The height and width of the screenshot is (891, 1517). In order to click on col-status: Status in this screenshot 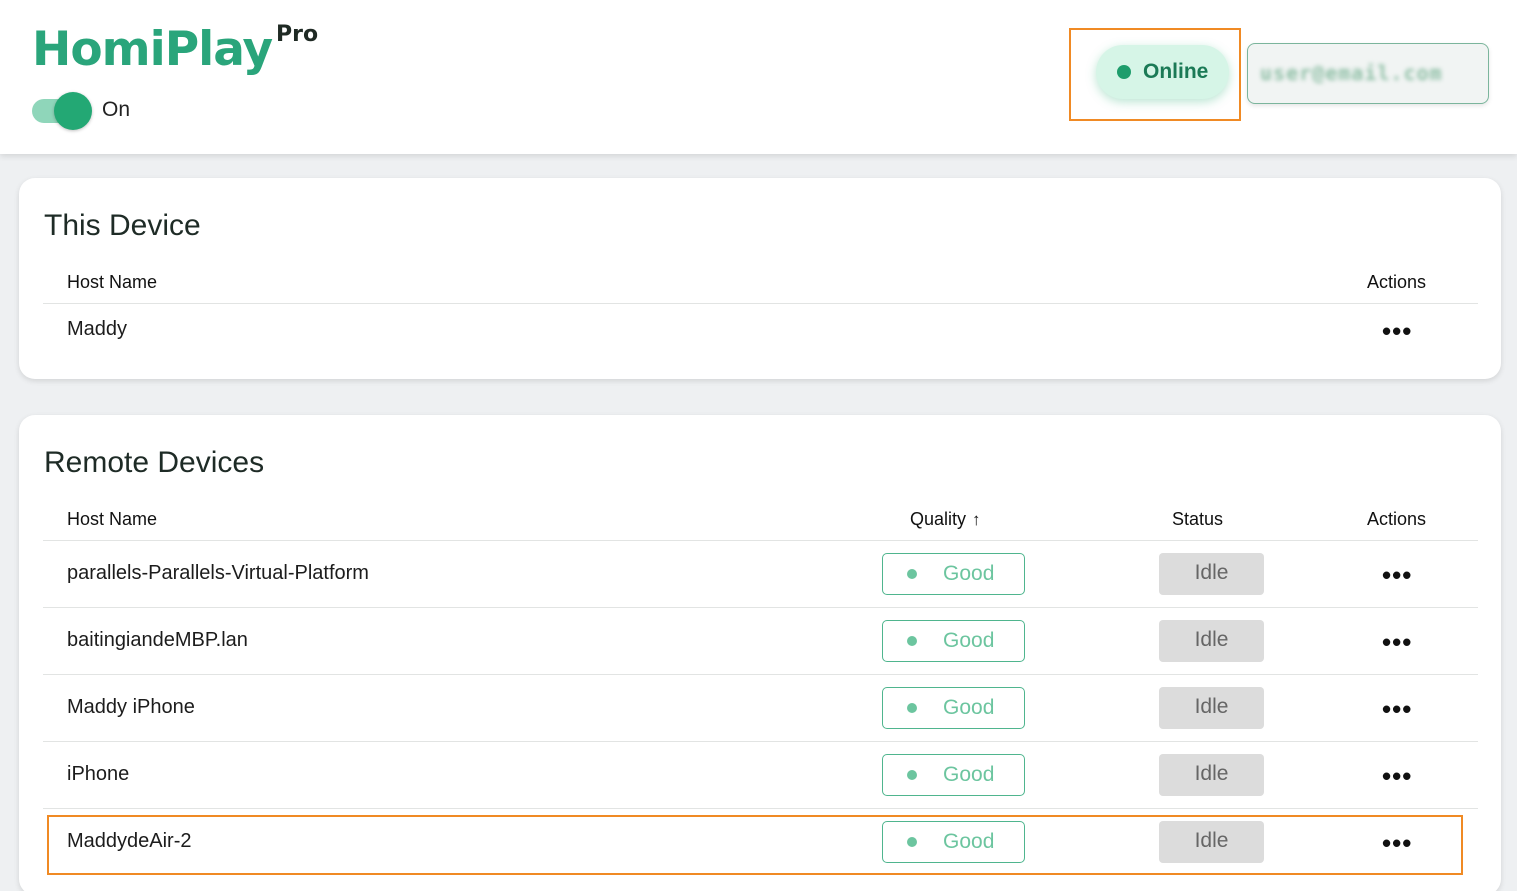, I will do `click(1198, 519)`.